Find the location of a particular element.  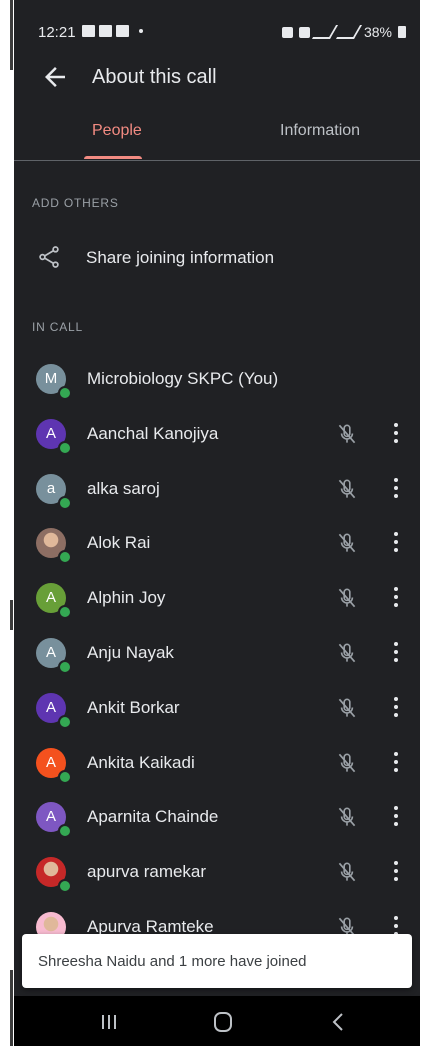

share-joining-info-row: Share joining information is located at coordinates (217, 257).